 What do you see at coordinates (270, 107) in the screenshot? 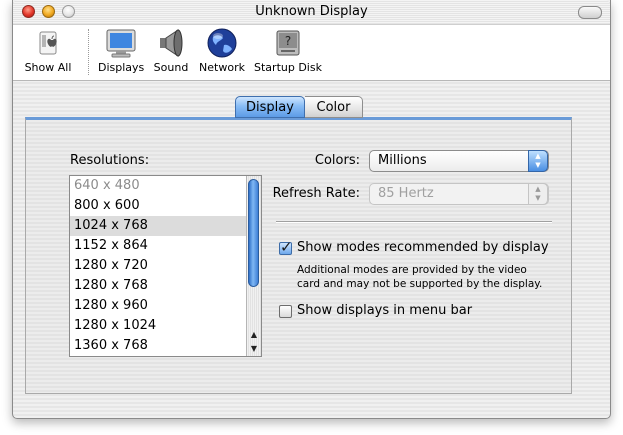
I see `tab-display: Display` at bounding box center [270, 107].